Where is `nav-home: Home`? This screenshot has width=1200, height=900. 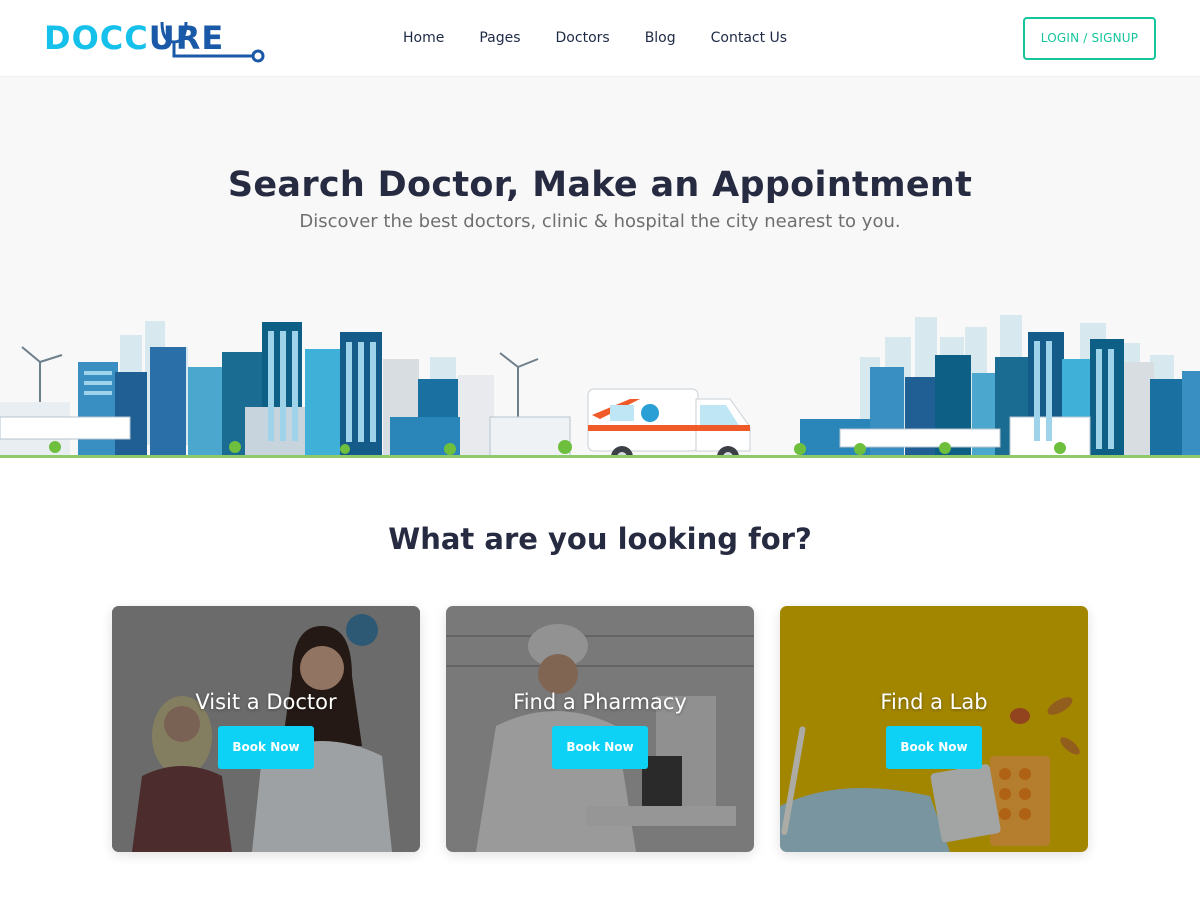
nav-home: Home is located at coordinates (423, 38).